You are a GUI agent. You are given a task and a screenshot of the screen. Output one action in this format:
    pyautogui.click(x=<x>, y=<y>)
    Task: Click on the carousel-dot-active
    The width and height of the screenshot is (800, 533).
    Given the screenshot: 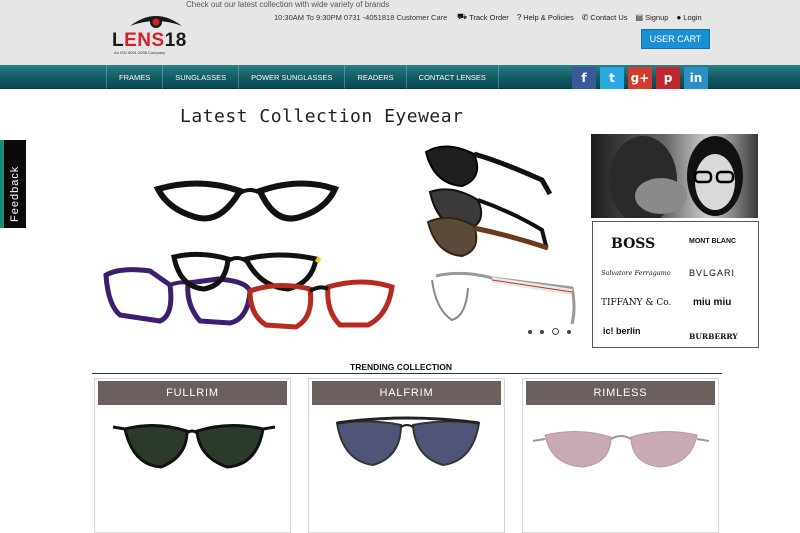 What is the action you would take?
    pyautogui.click(x=555, y=331)
    